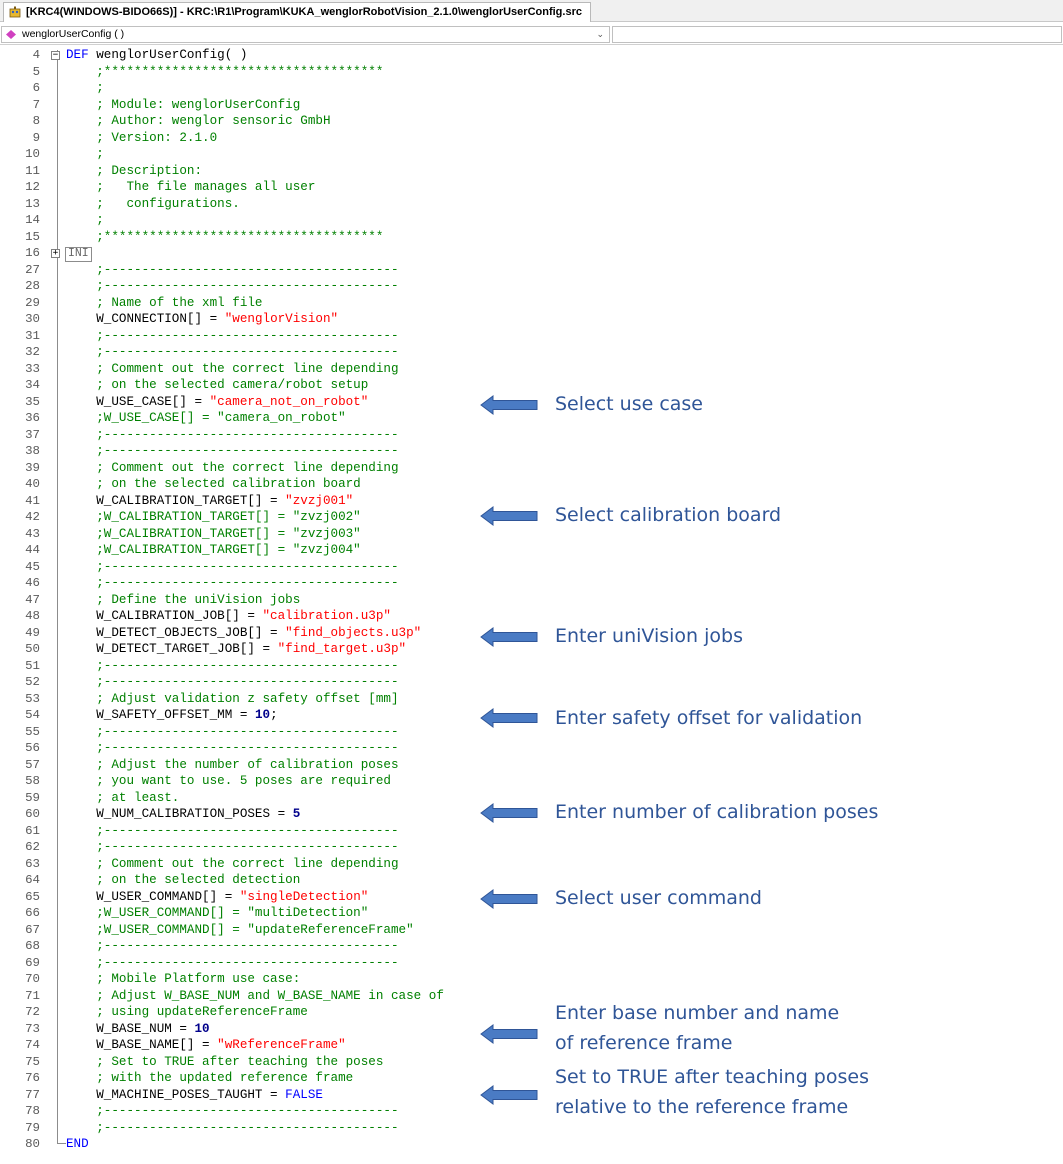  Describe the element at coordinates (198, 121) in the screenshot. I see `code-line: ; Author: wenglor sensoric GmbH` at that location.